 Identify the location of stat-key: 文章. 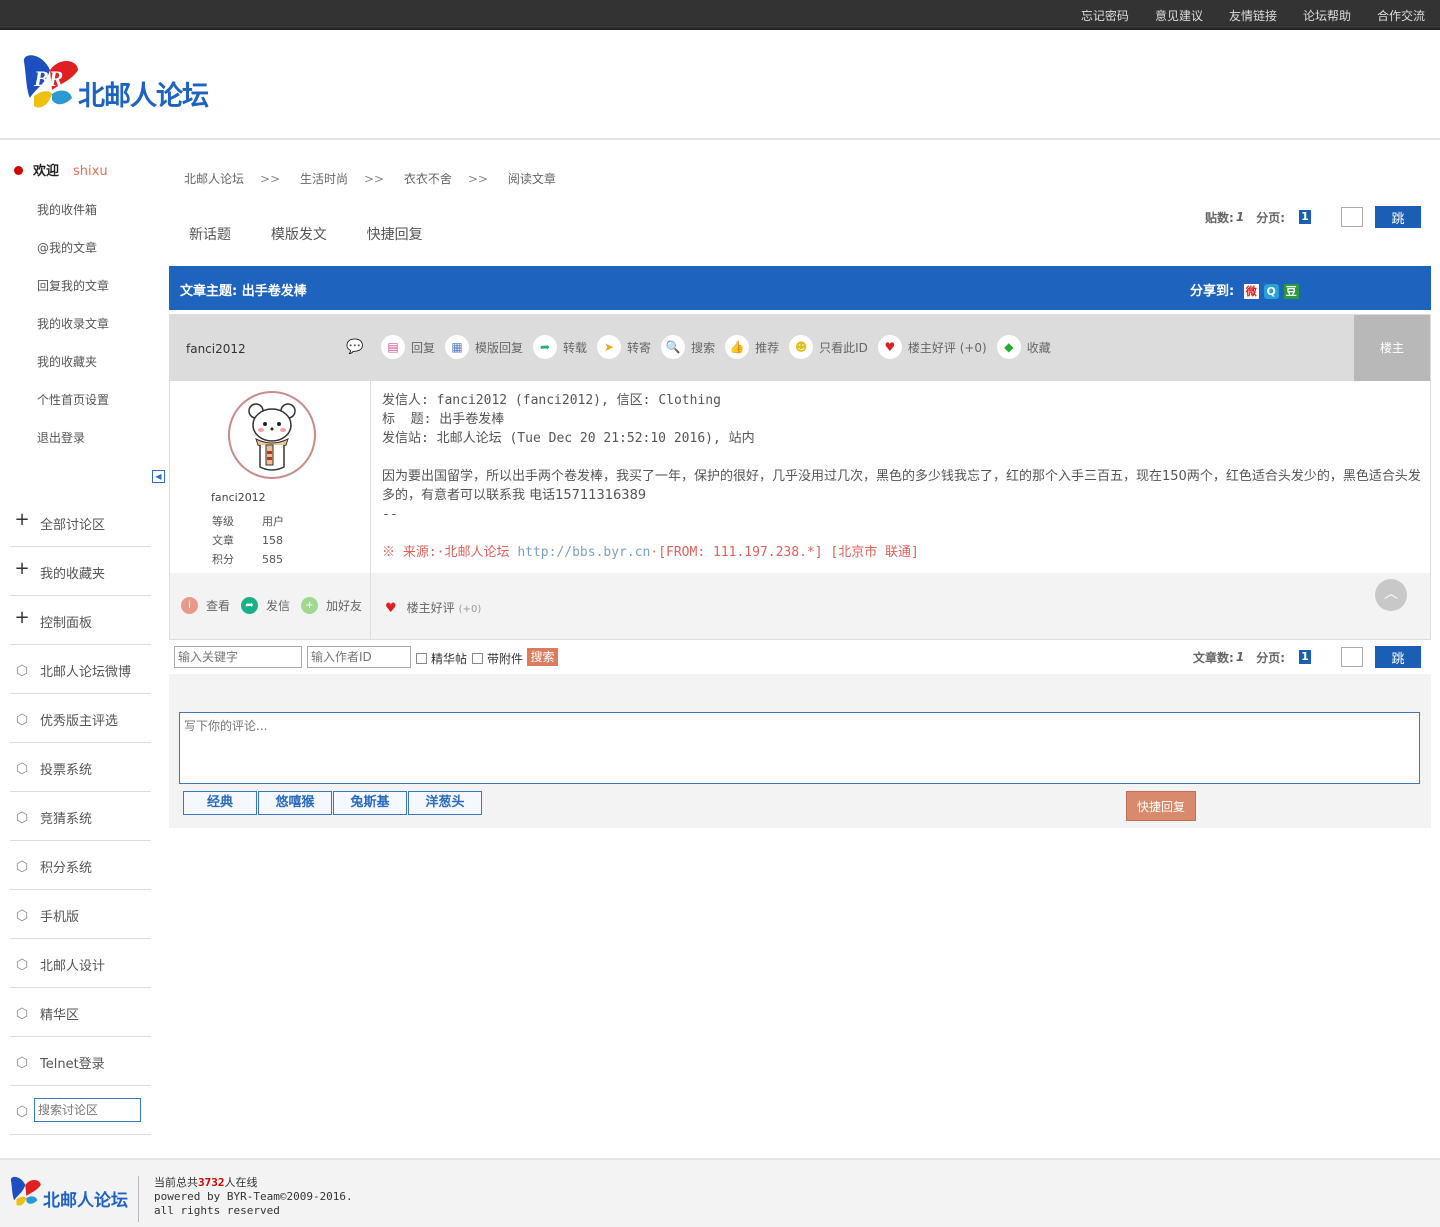
(223, 540).